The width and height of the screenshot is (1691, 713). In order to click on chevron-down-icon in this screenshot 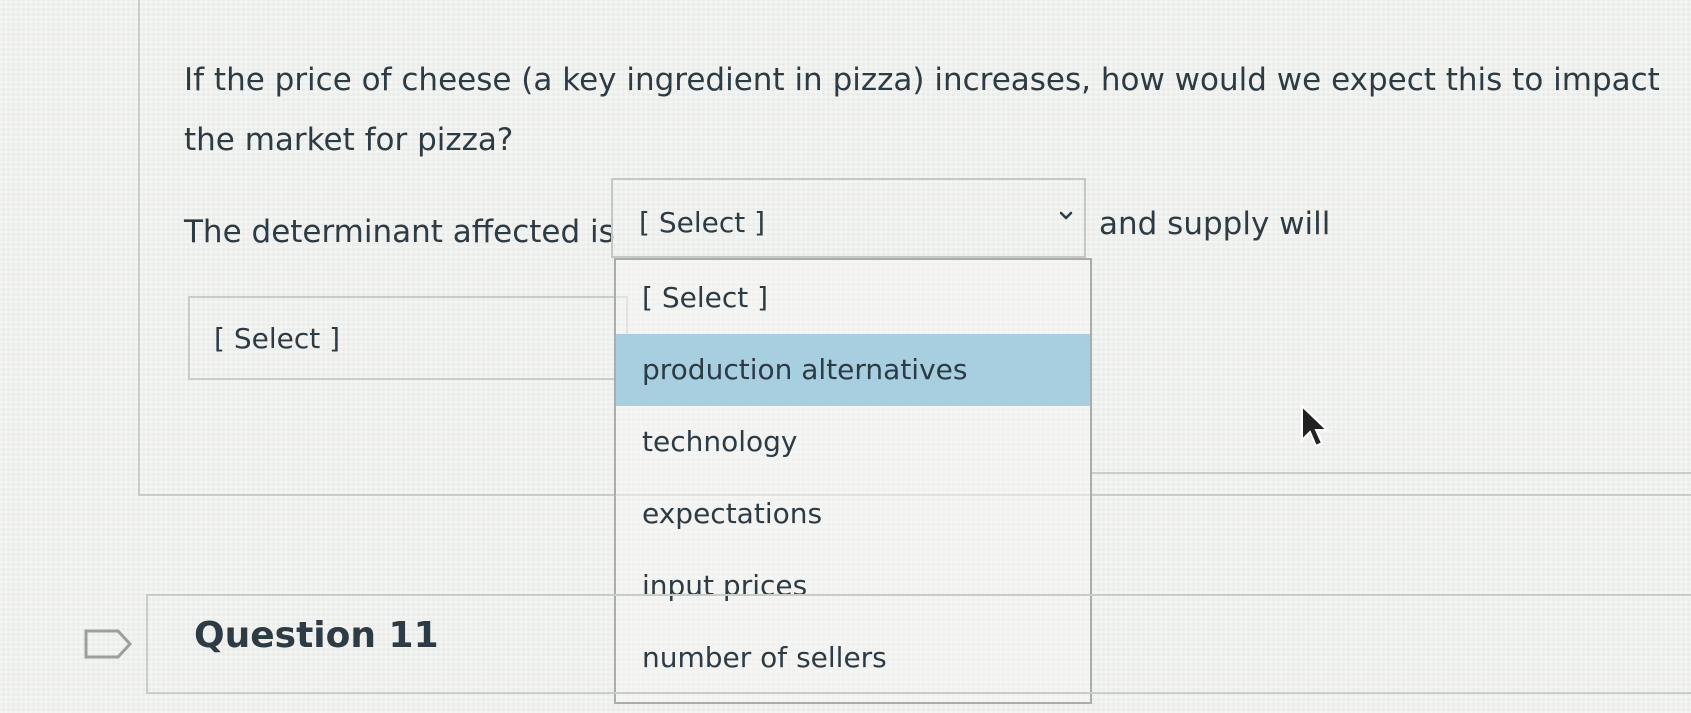, I will do `click(1066, 215)`.